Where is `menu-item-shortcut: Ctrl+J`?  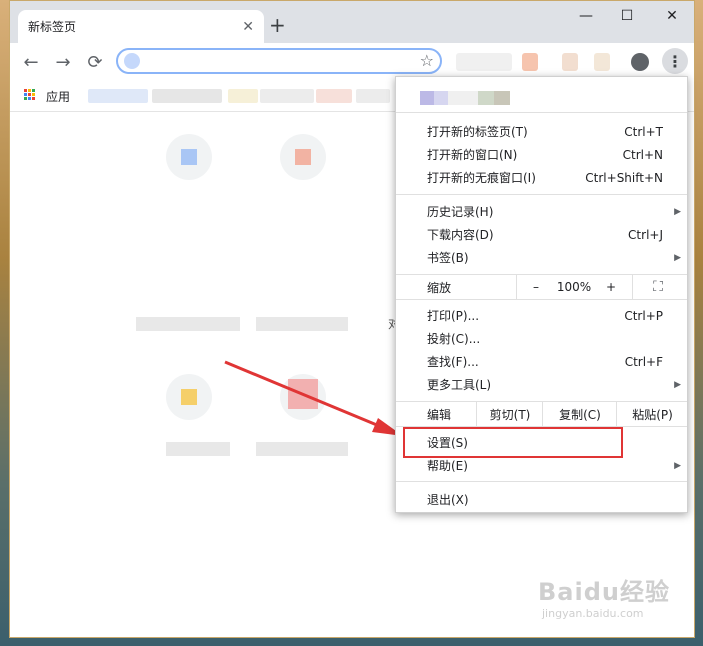
menu-item-shortcut: Ctrl+J is located at coordinates (645, 234).